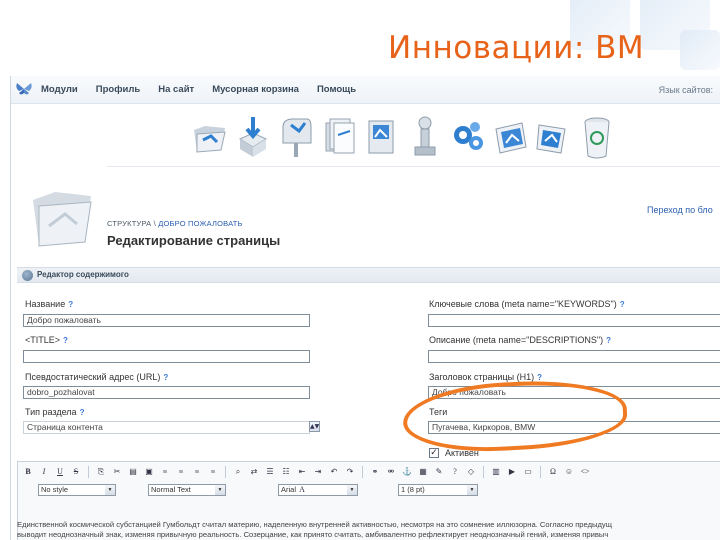 Image resolution: width=720 pixels, height=540 pixels. Describe the element at coordinates (181, 472) in the screenshot. I see `align-center-icon: ≡` at that location.